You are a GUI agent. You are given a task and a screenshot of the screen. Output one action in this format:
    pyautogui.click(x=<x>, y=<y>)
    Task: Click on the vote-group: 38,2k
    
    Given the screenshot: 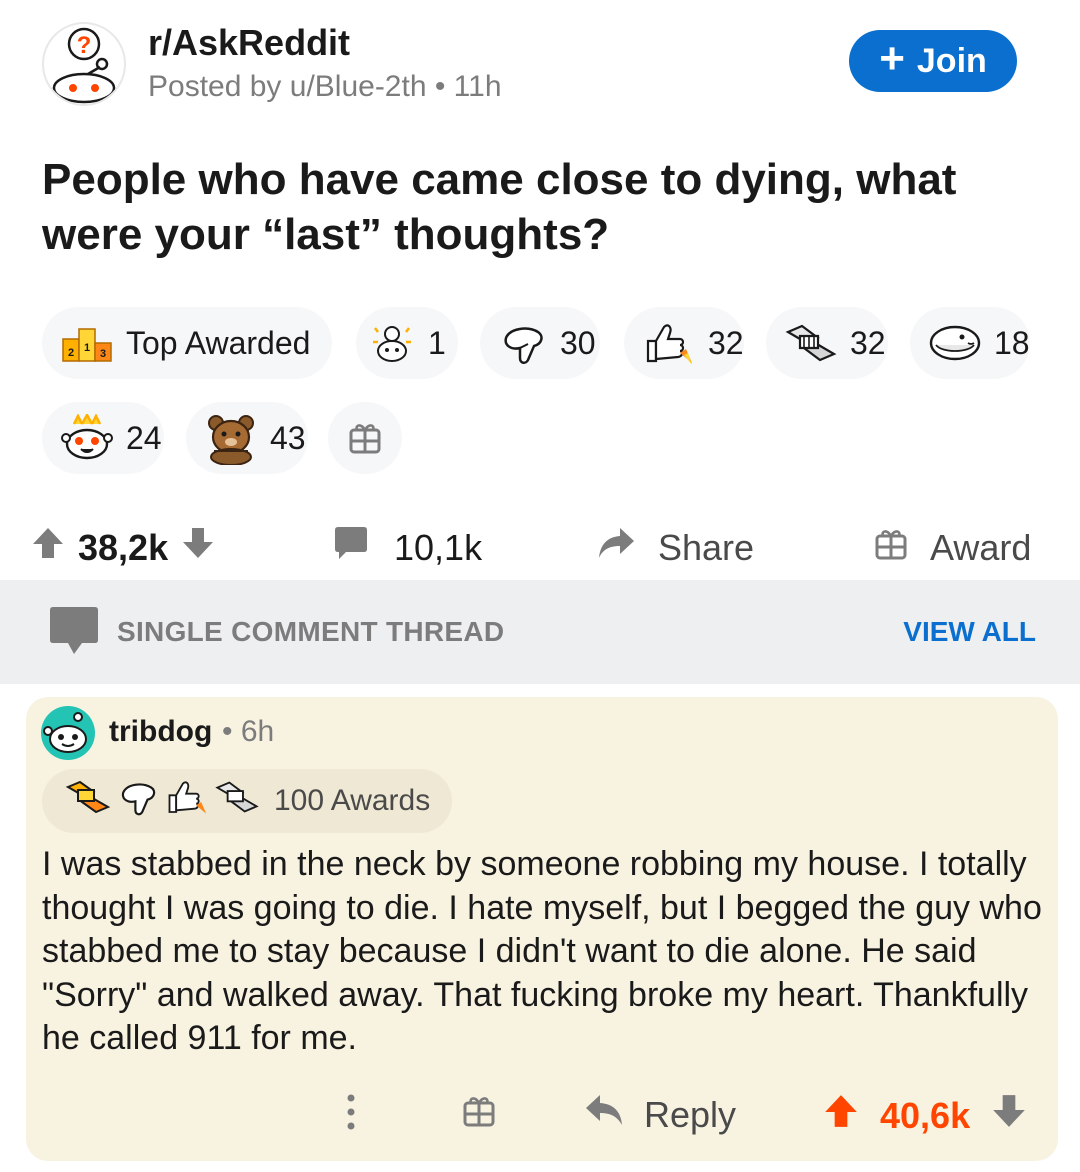 What is the action you would take?
    pyautogui.click(x=123, y=547)
    